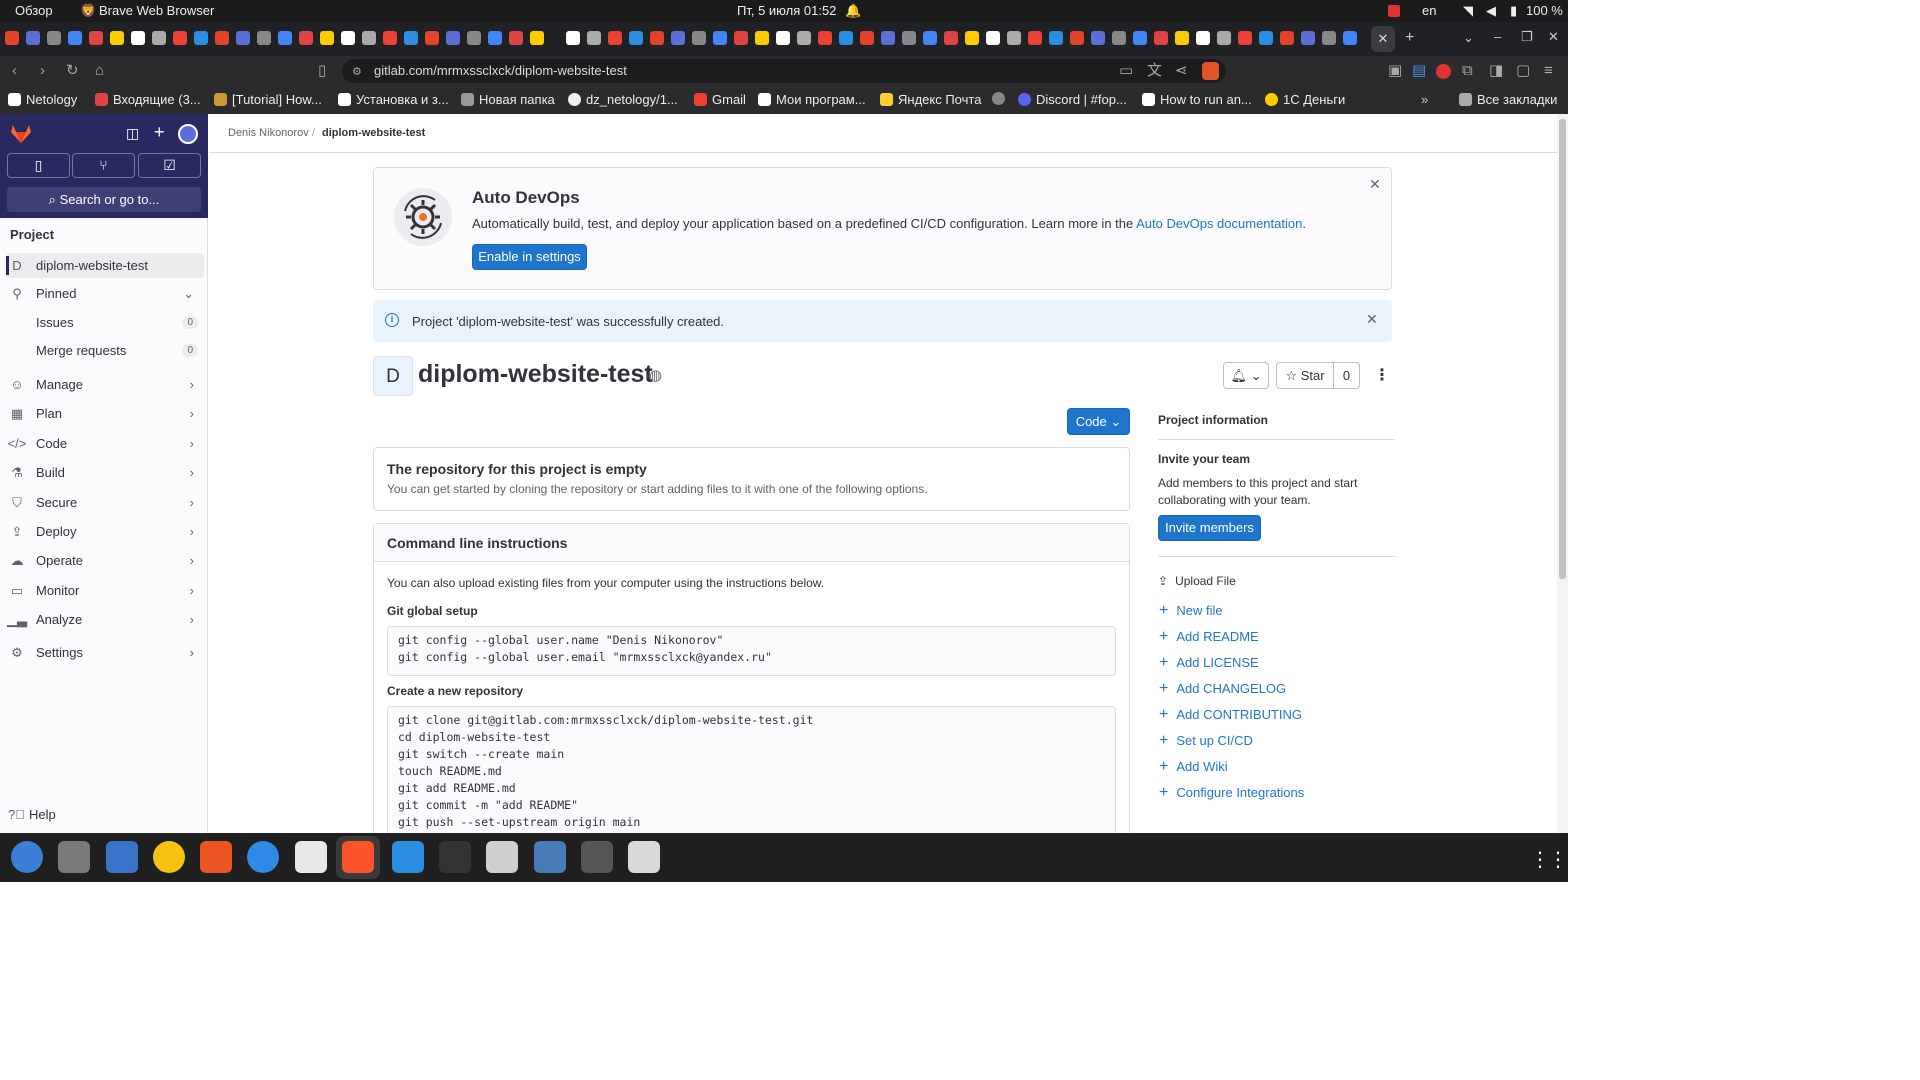 The image size is (1920, 1080). Describe the element at coordinates (1206, 741) in the screenshot. I see `setup-cicd-link: + Set up CI/CD` at that location.